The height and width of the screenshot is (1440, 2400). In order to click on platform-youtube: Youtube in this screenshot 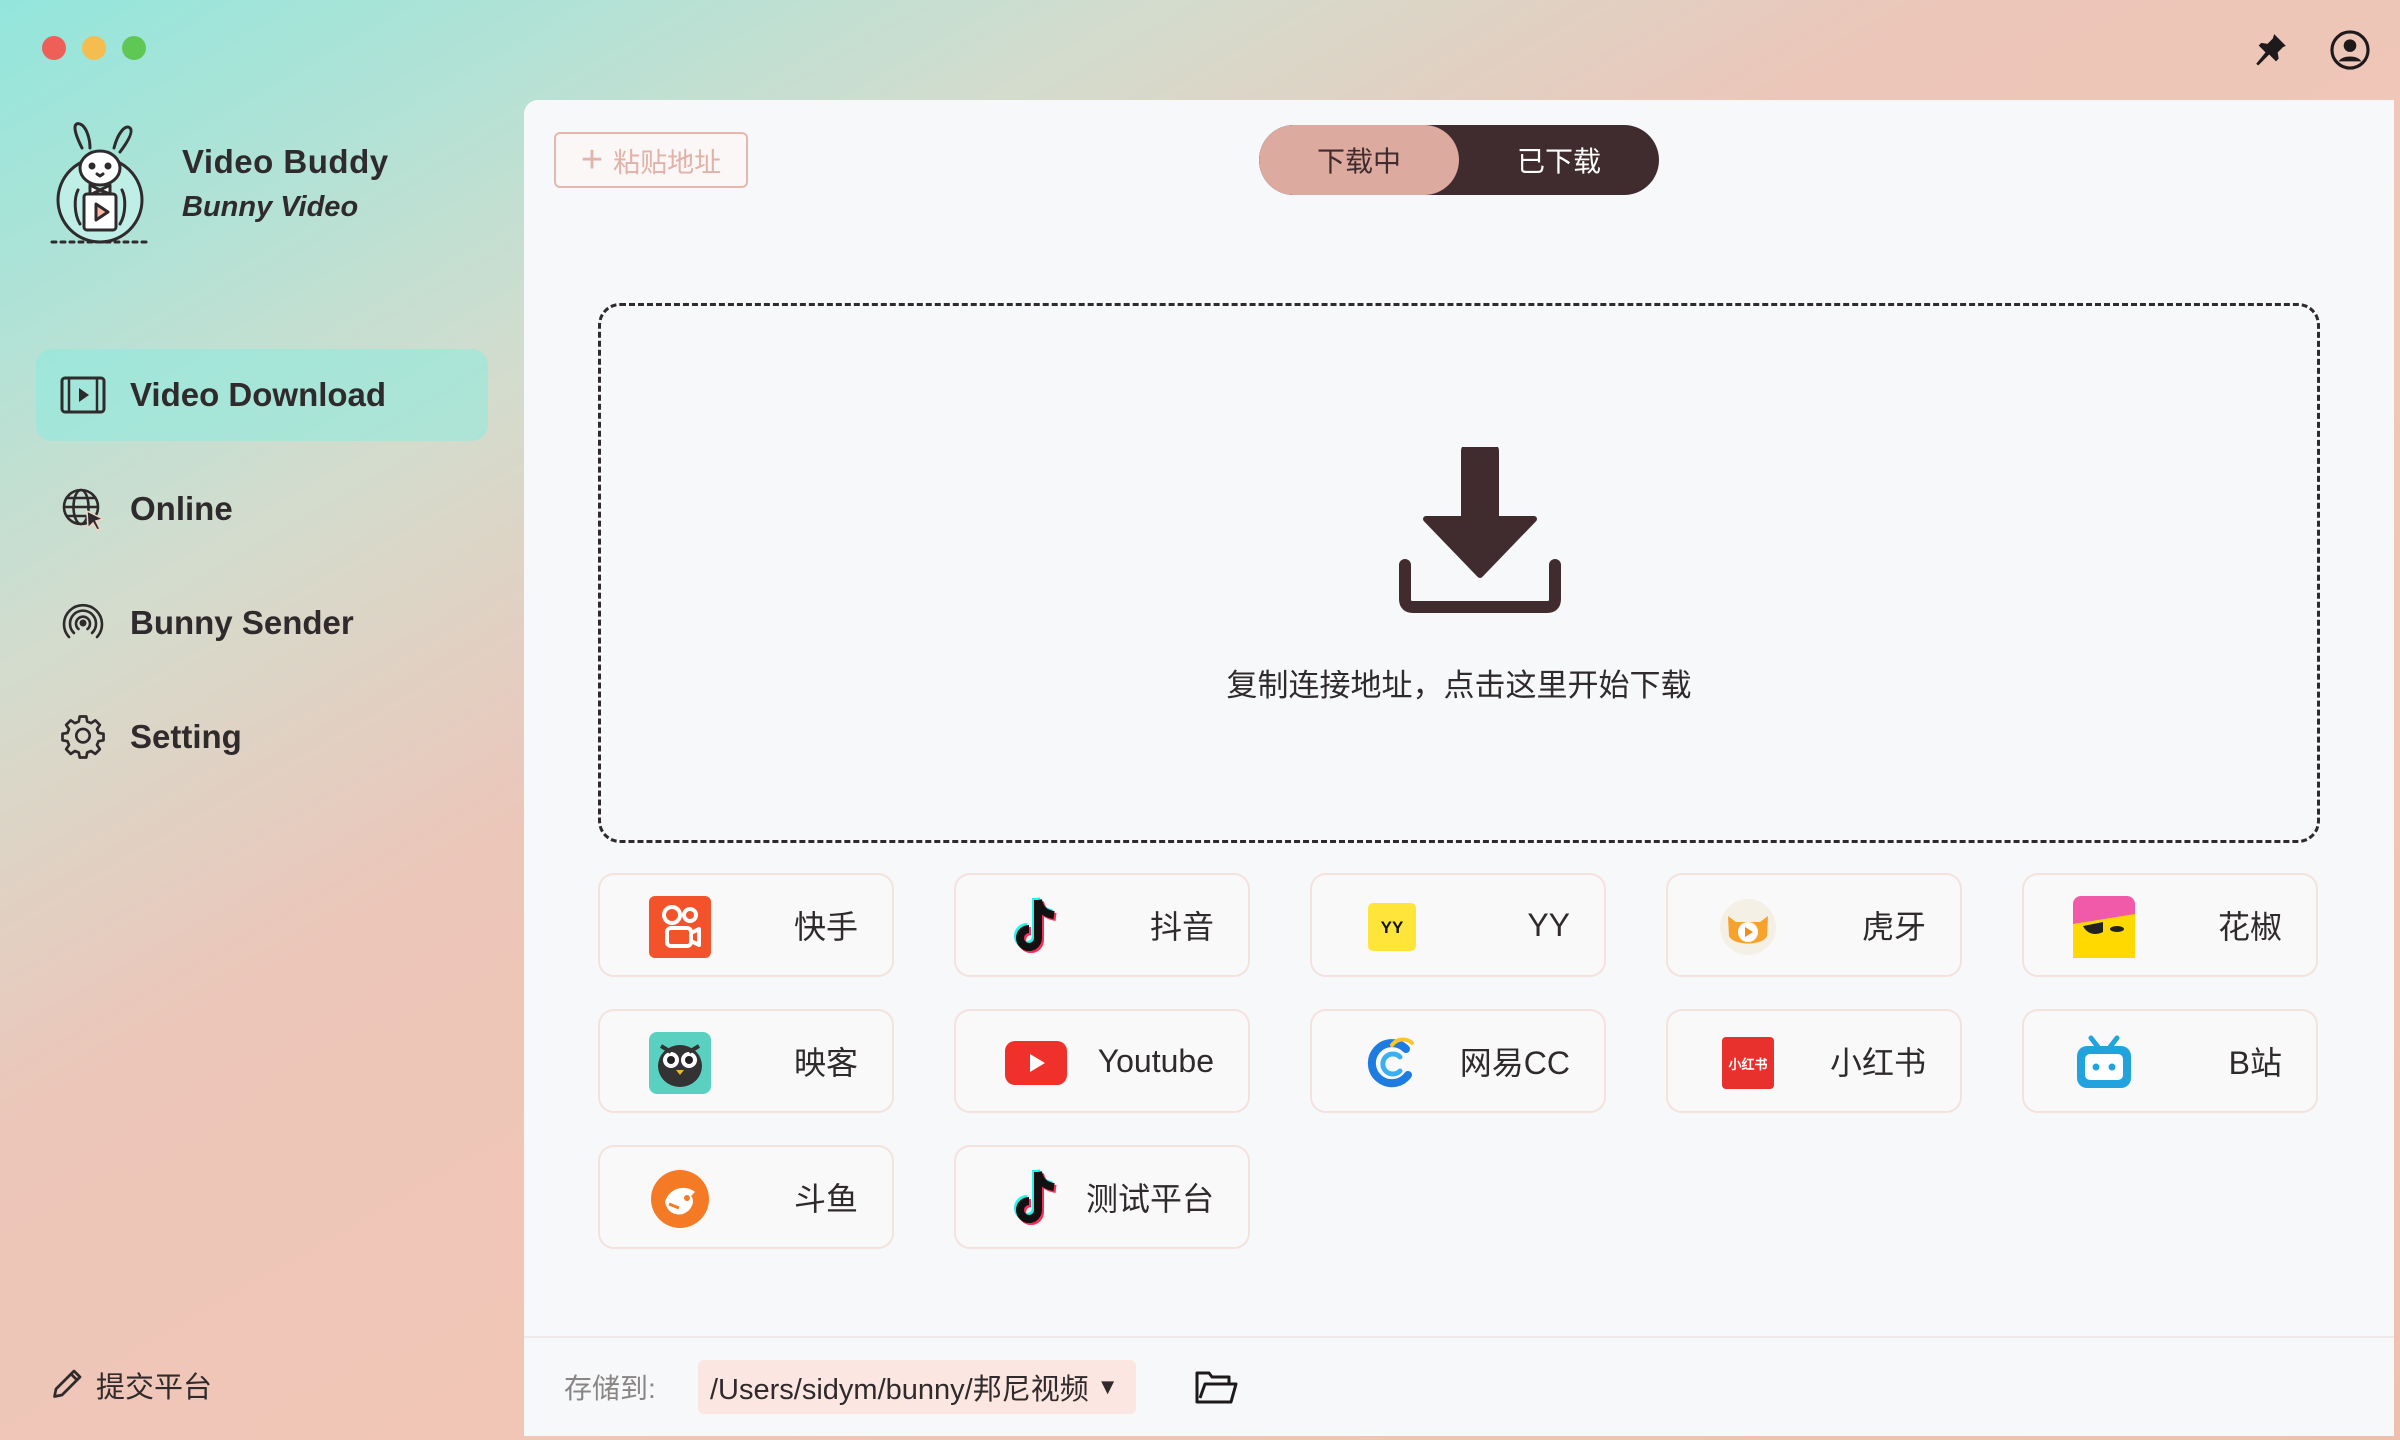, I will do `click(1102, 1061)`.